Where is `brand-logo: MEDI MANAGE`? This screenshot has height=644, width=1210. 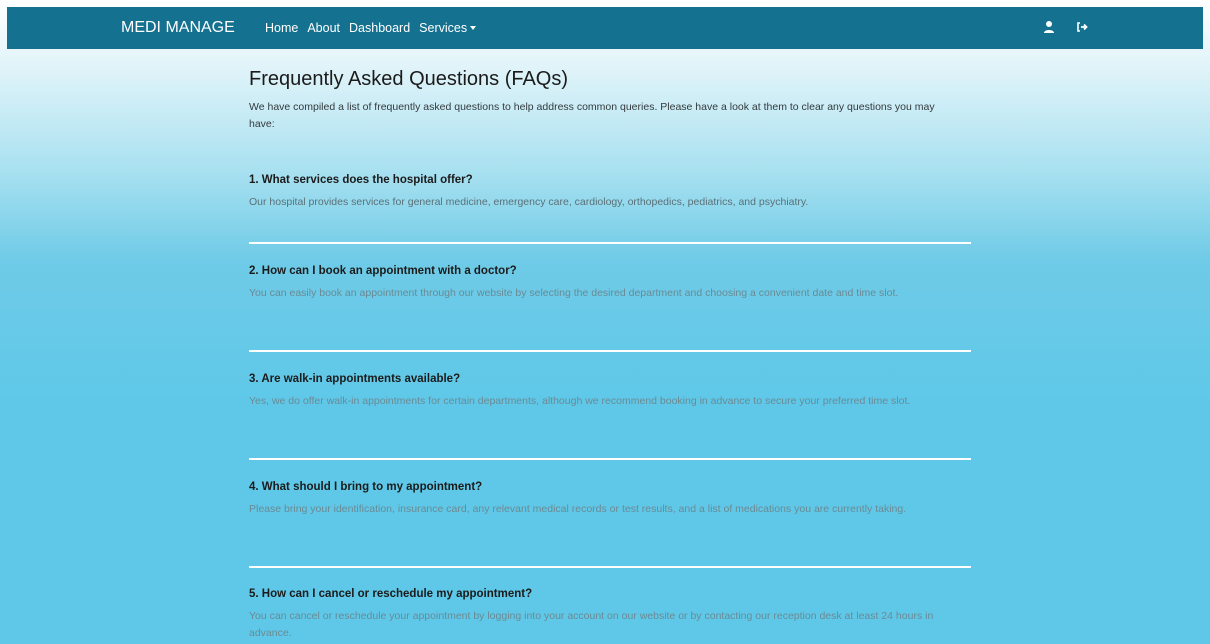 brand-logo: MEDI MANAGE is located at coordinates (178, 28).